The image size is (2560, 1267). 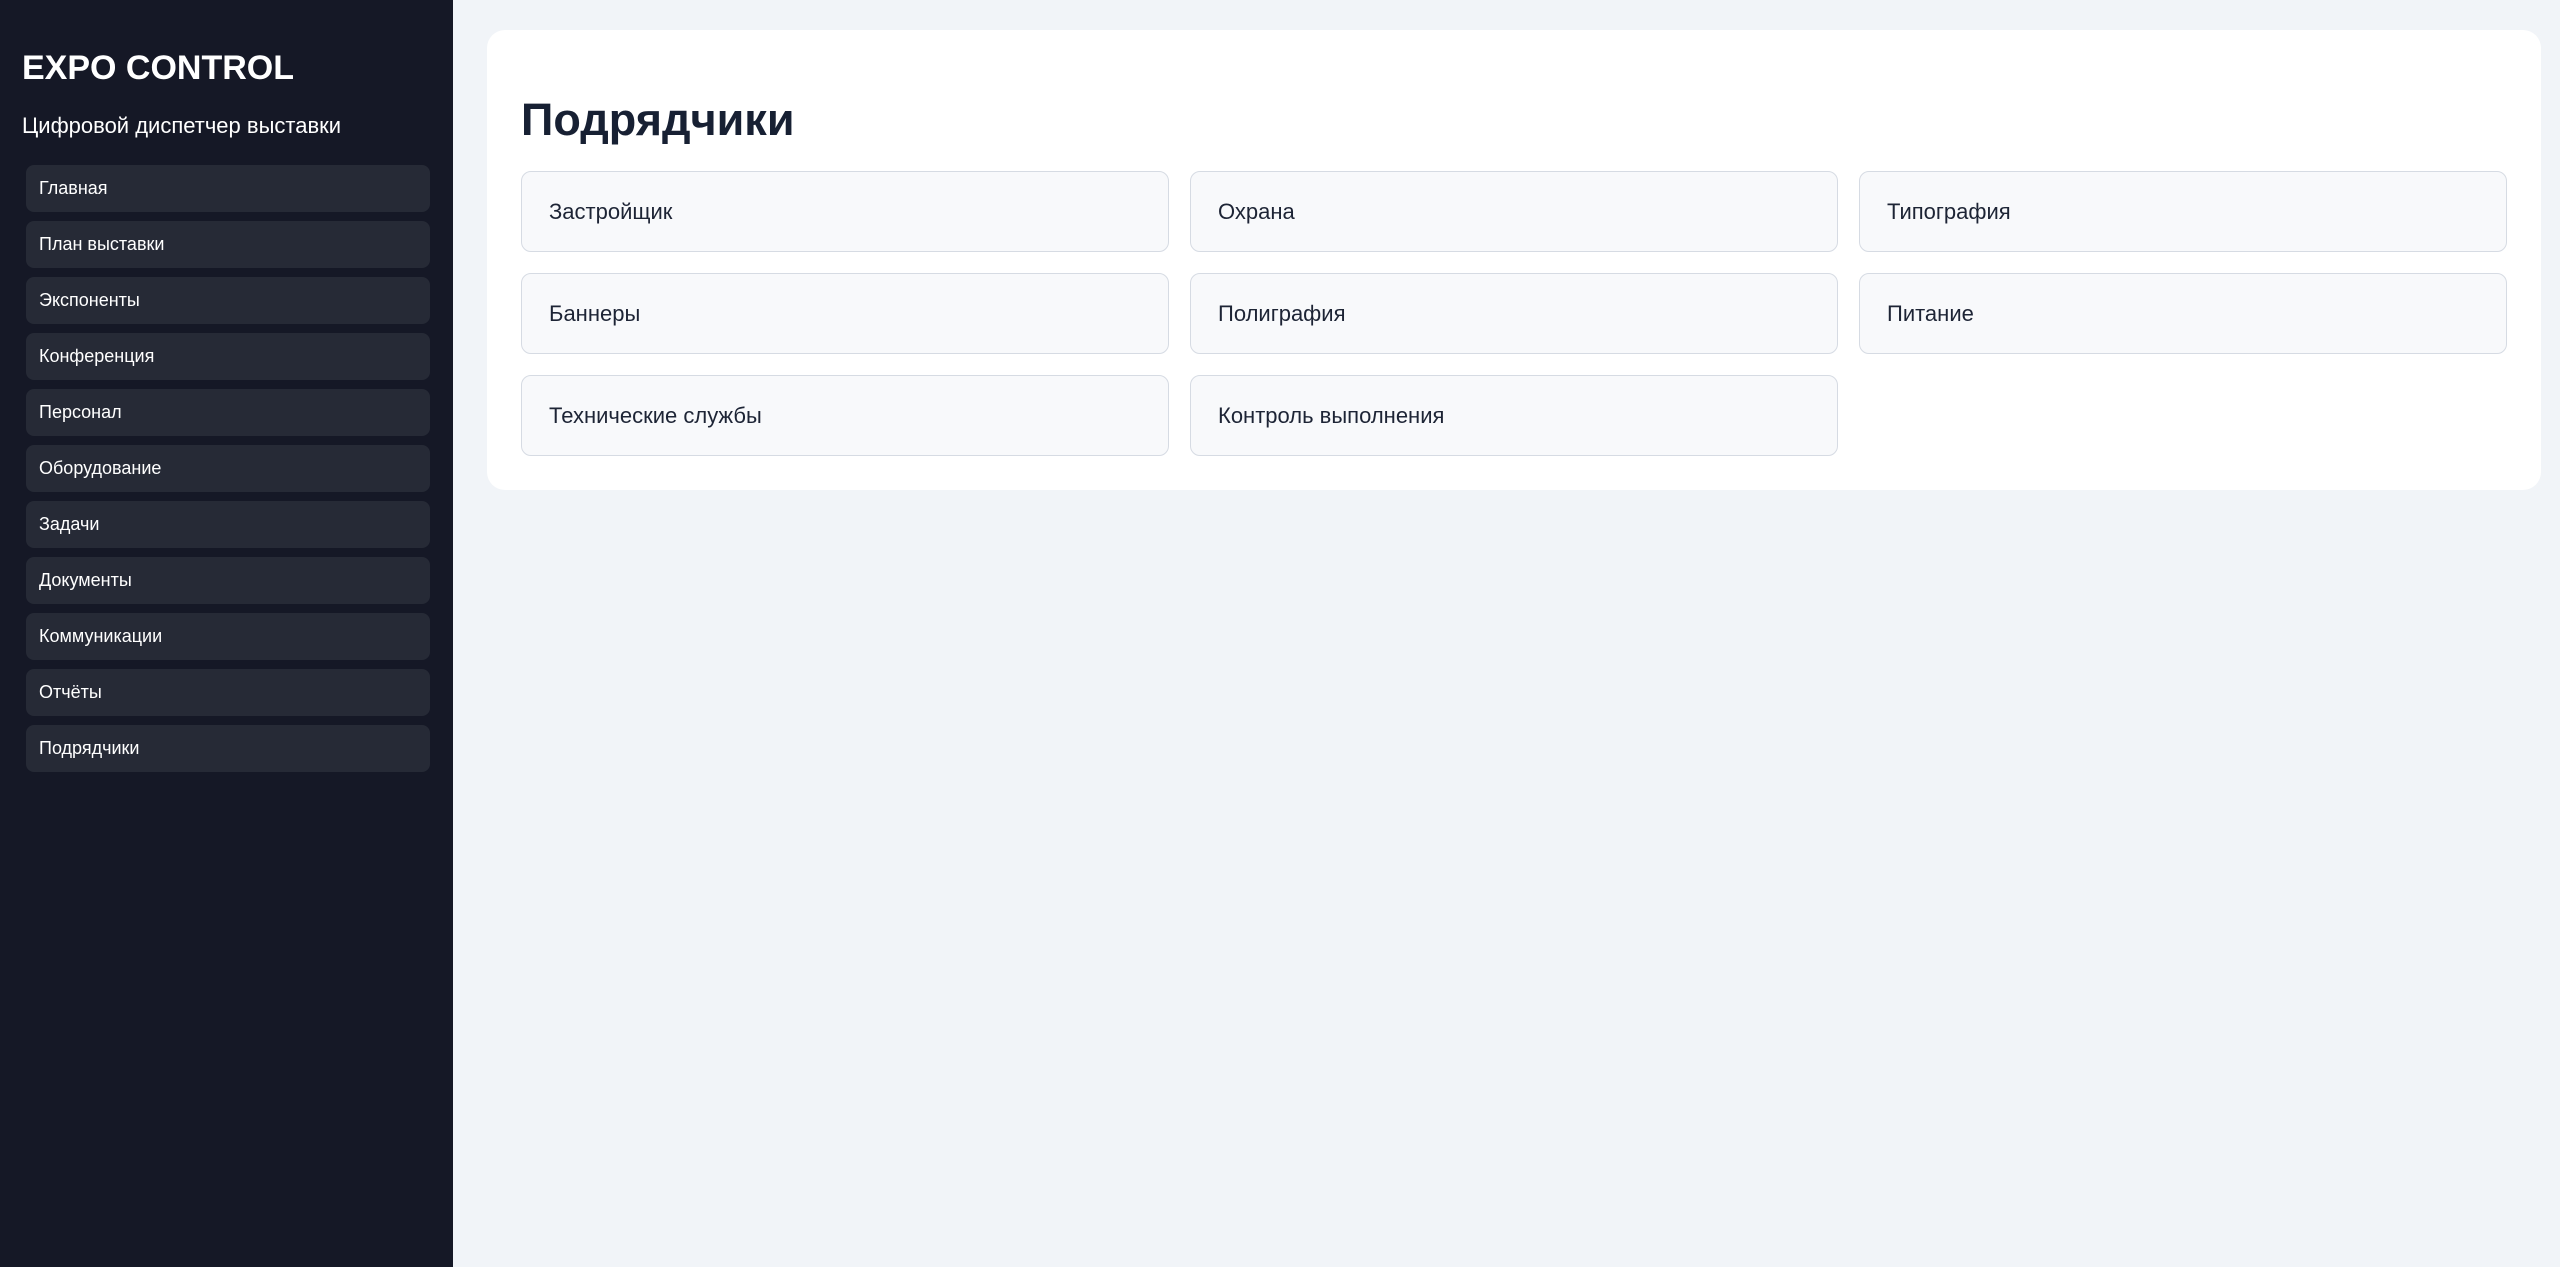 I want to click on contractor-card-catering: Питание, so click(x=2183, y=313).